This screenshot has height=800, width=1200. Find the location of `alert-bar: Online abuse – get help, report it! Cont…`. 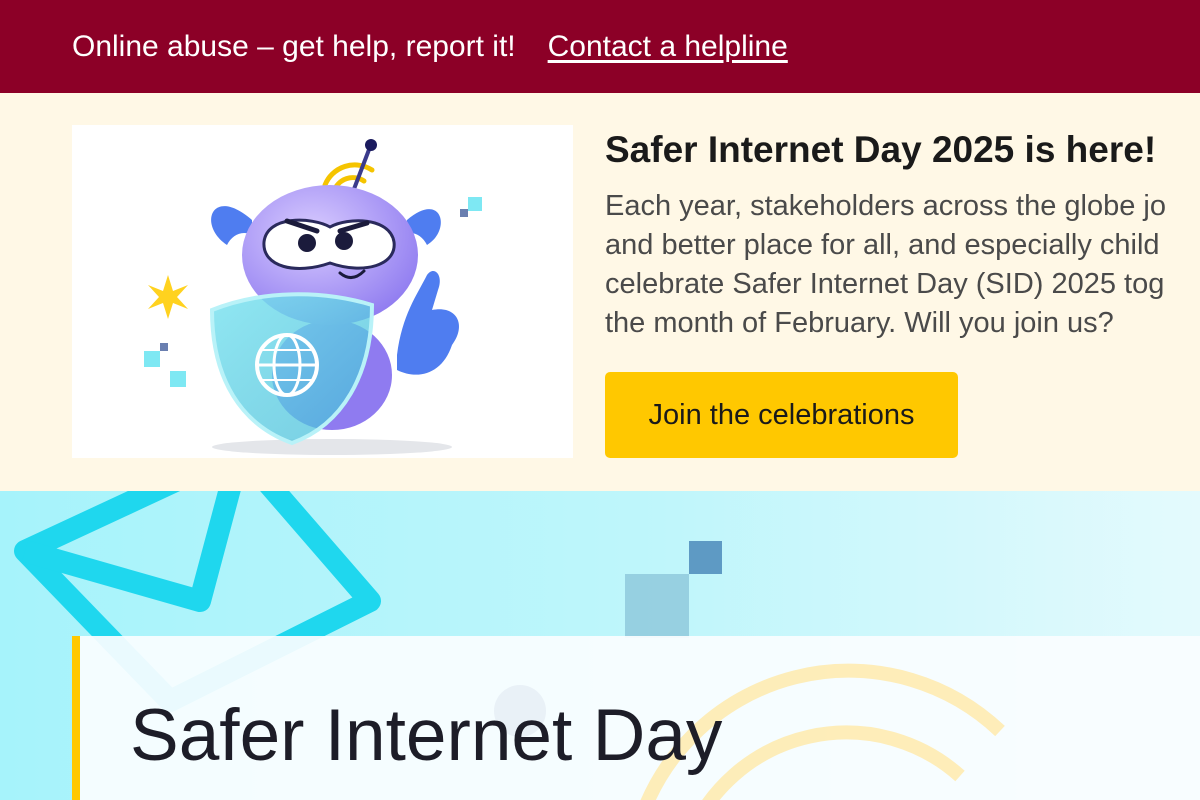

alert-bar: Online abuse – get help, report it! Cont… is located at coordinates (600, 46).